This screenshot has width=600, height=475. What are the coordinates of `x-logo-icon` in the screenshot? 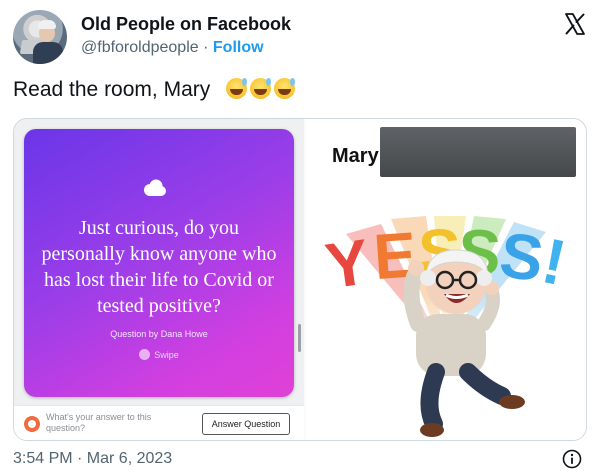 It's located at (575, 24).